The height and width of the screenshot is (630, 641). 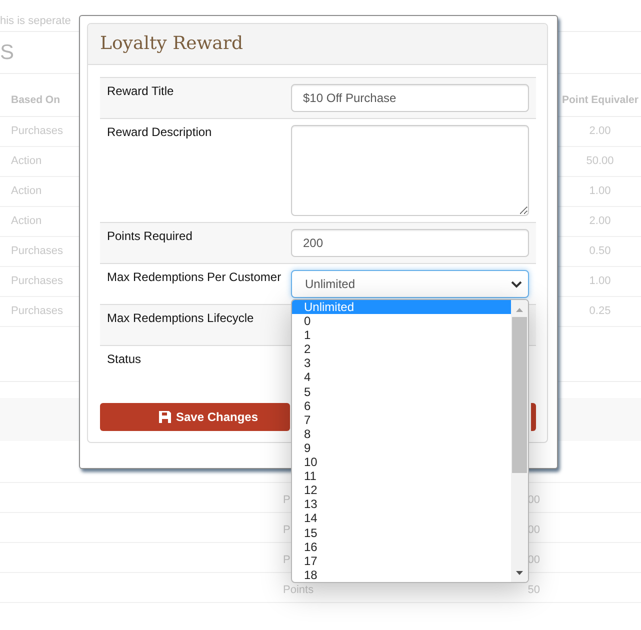 I want to click on option-item: 9, so click(x=401, y=448).